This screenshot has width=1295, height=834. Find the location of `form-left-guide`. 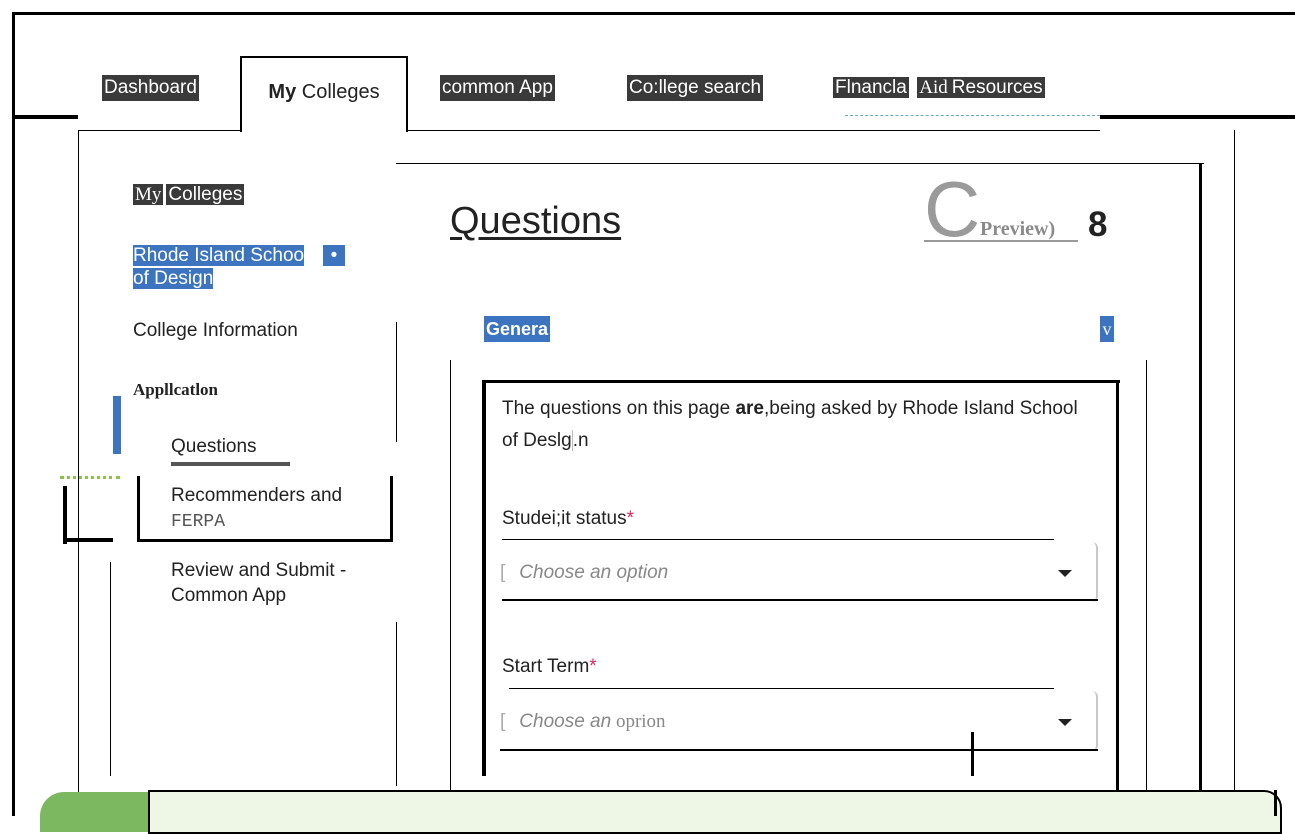

form-left-guide is located at coordinates (450, 588).